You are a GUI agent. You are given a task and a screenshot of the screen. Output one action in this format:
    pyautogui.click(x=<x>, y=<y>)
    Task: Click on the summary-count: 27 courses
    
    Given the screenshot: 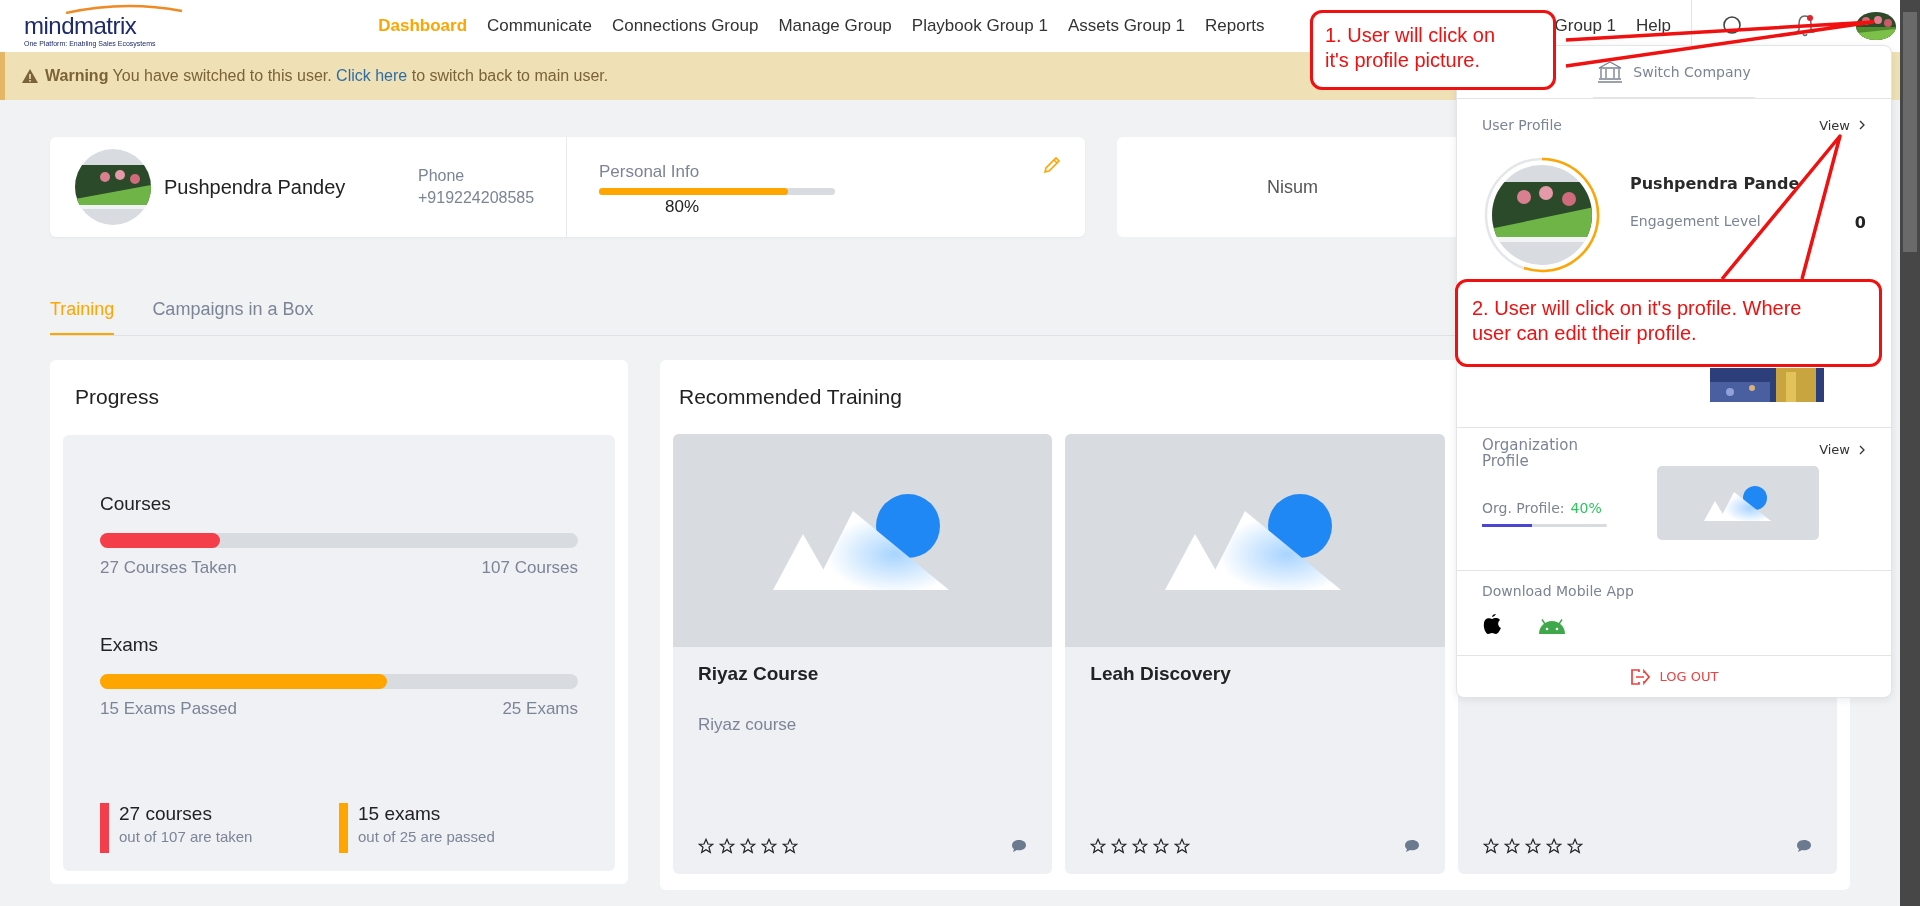 What is the action you would take?
    pyautogui.click(x=166, y=814)
    